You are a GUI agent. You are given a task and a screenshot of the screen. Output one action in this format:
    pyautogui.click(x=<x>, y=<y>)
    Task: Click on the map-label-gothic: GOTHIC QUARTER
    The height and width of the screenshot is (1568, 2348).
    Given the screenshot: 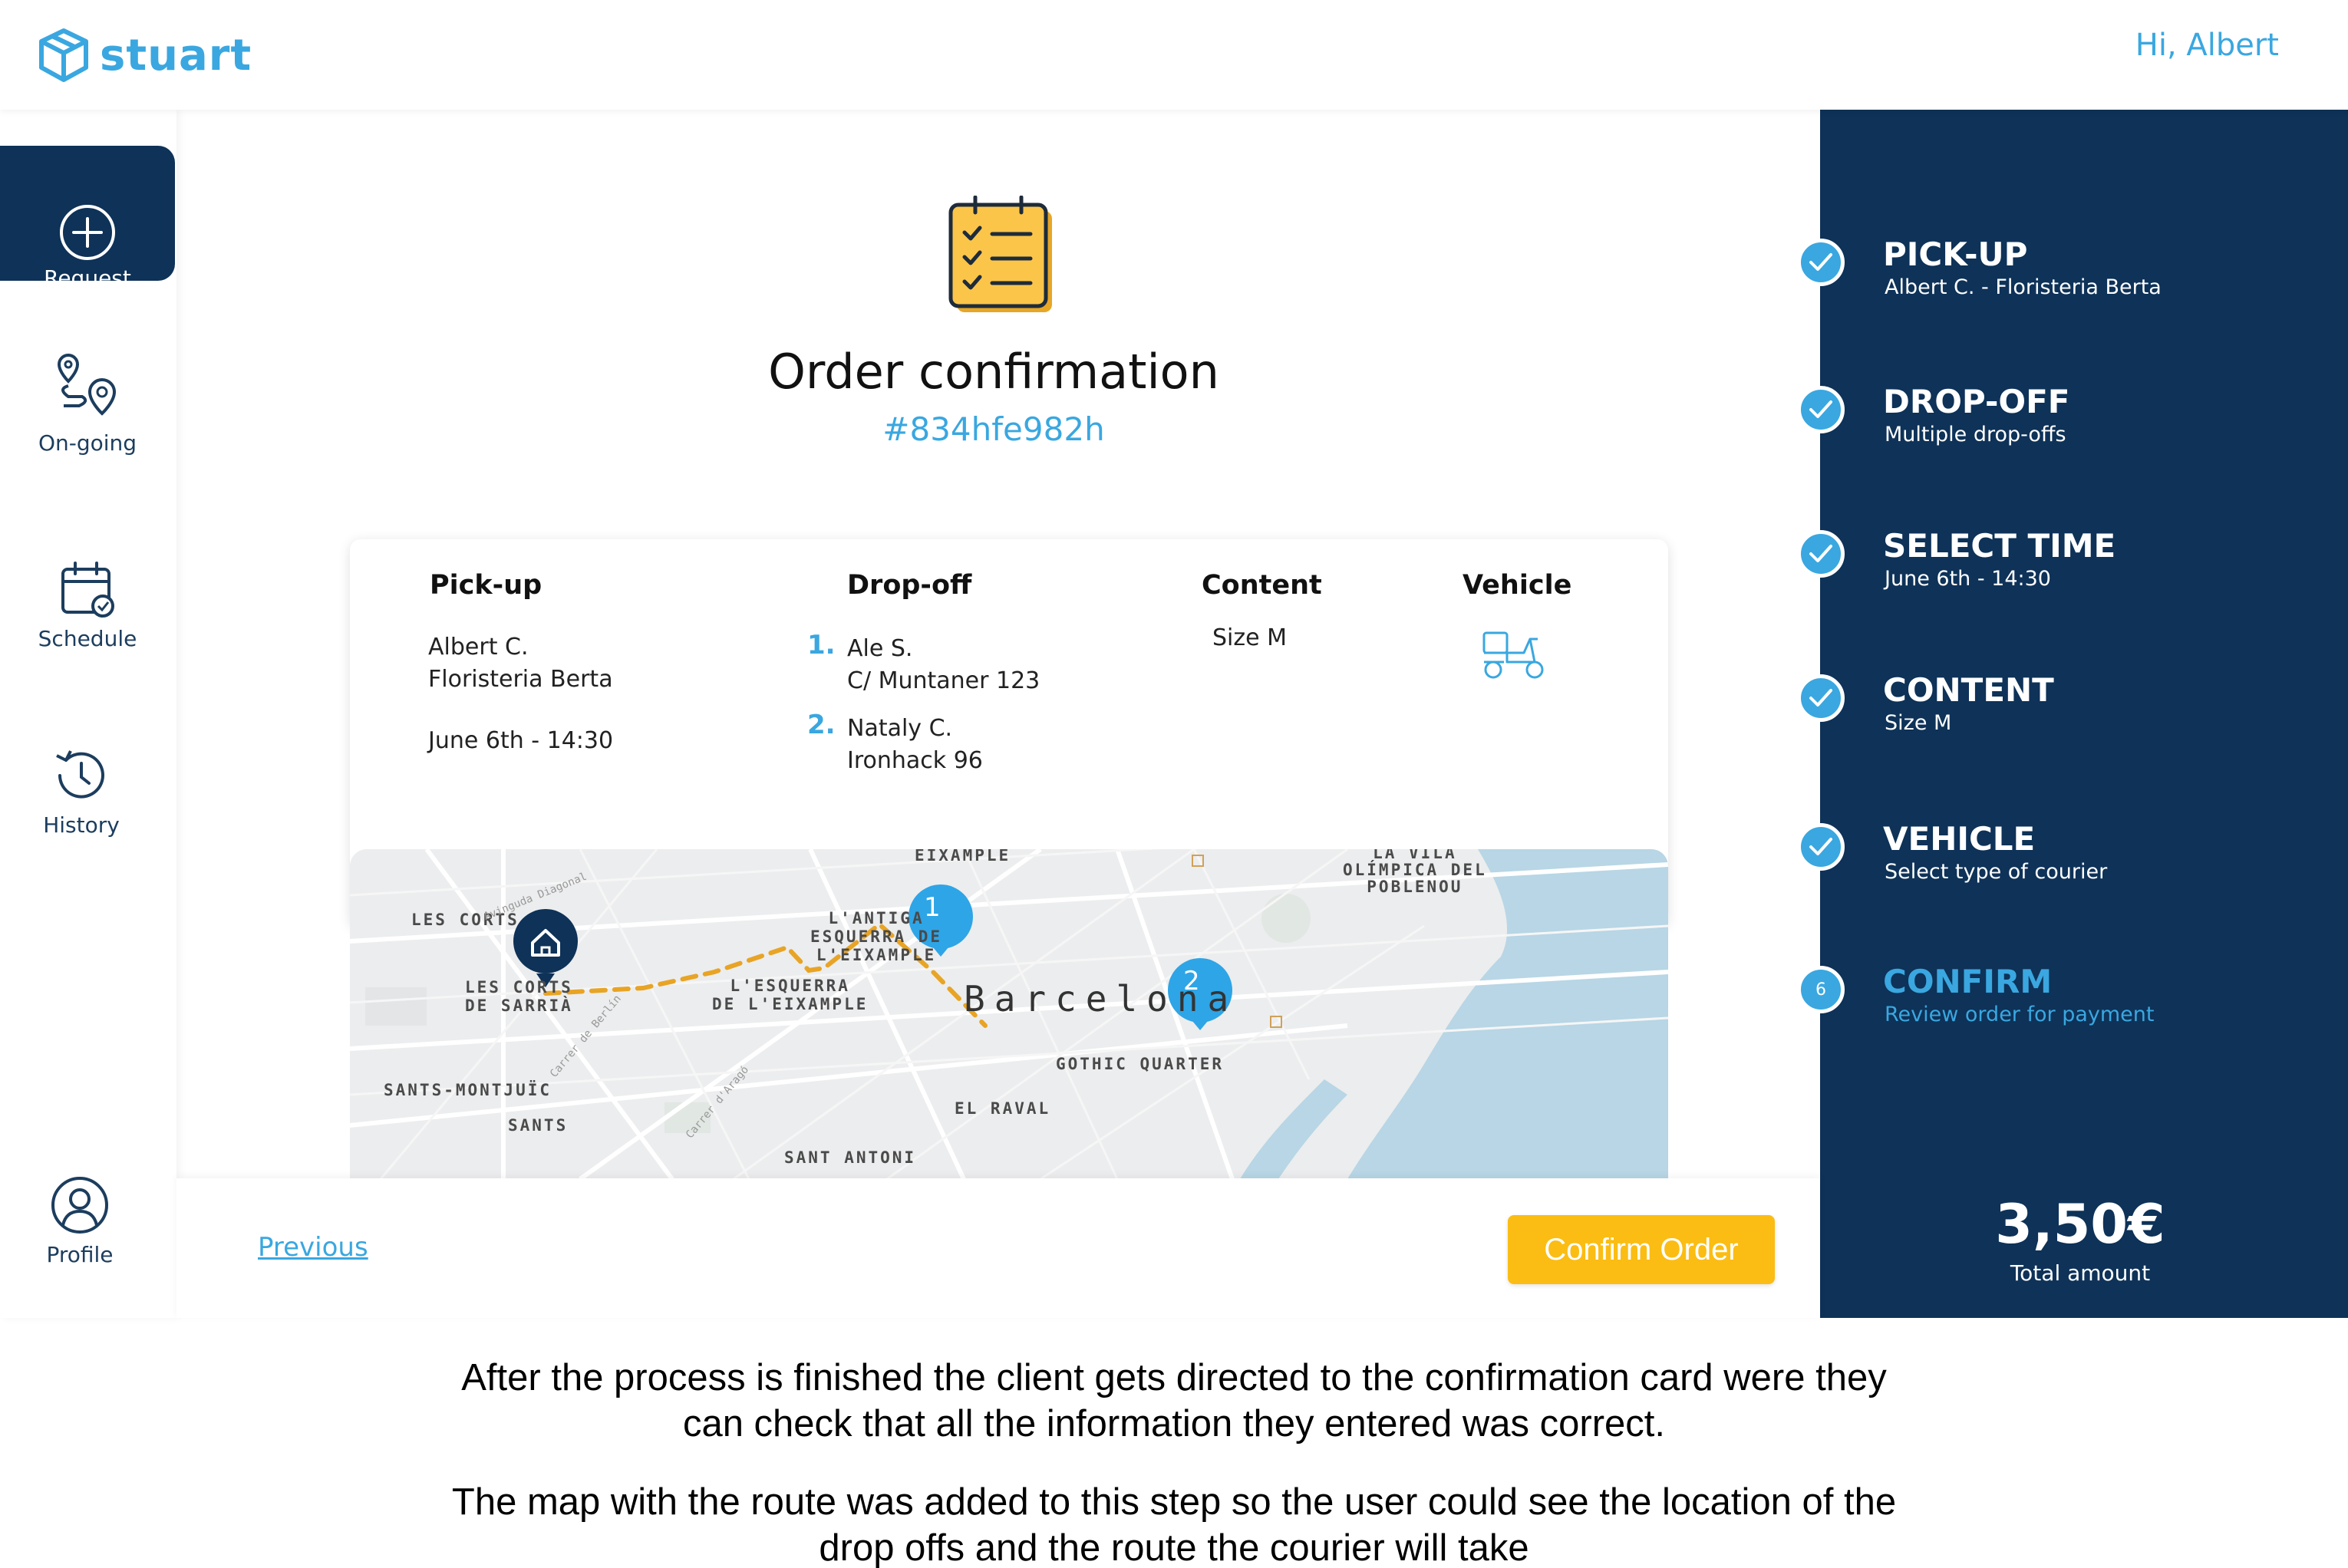 What is the action you would take?
    pyautogui.click(x=1140, y=1064)
    